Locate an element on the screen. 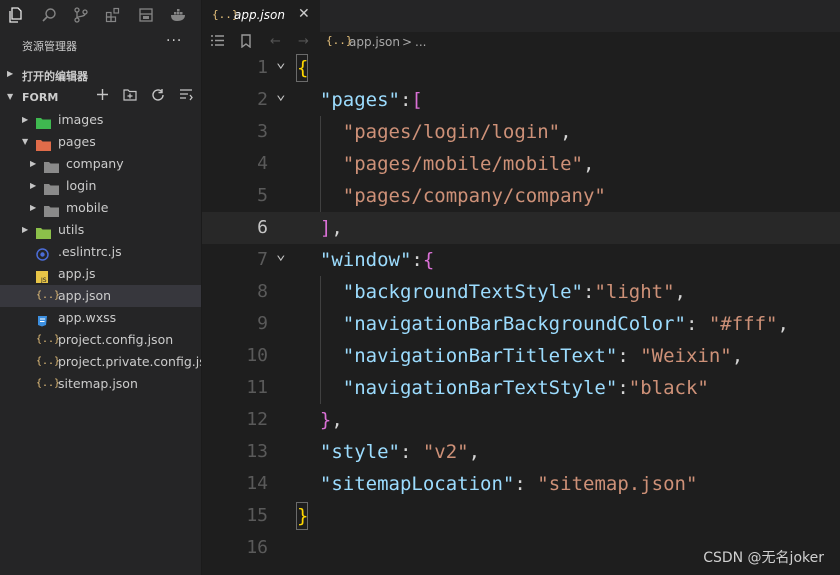 The image size is (840, 575). tree-item: ▶ company is located at coordinates (100, 164).